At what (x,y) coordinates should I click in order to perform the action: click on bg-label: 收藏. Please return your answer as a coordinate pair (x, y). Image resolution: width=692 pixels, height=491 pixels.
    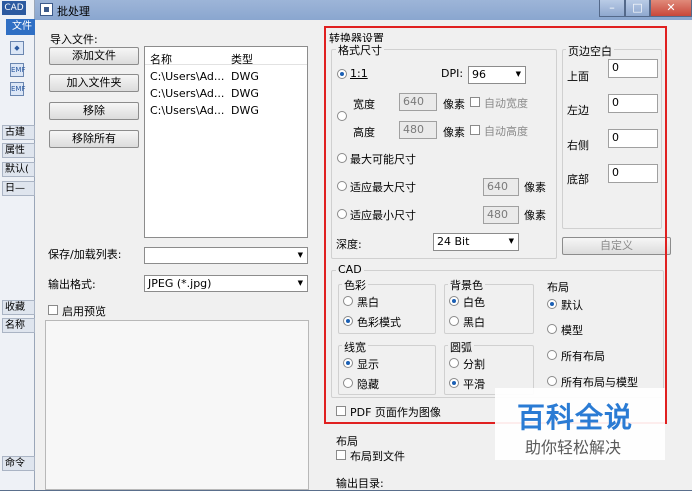
    Looking at the image, I should click on (18, 307).